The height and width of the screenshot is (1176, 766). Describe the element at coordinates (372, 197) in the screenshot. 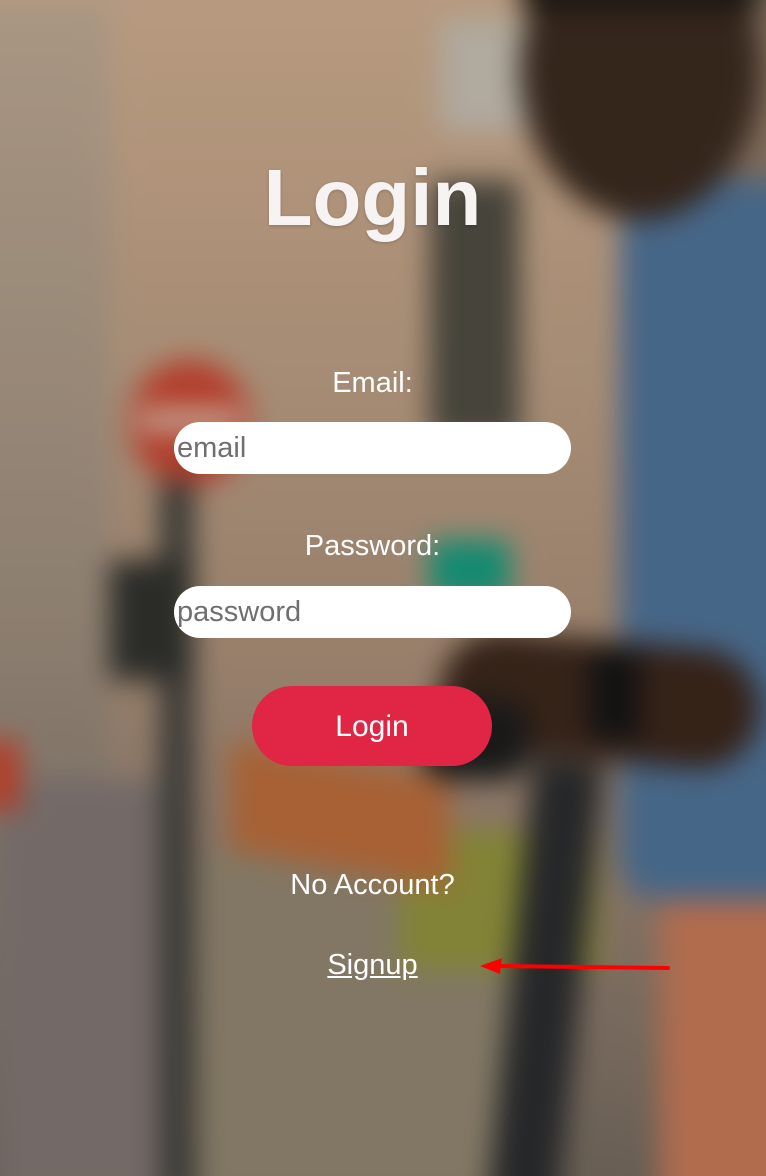

I see `page-title: Login` at that location.